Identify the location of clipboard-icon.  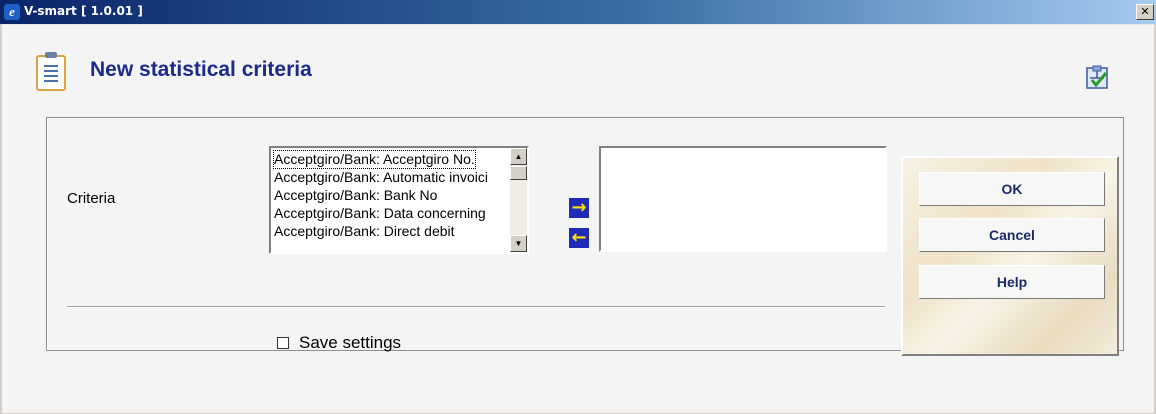
(51, 71).